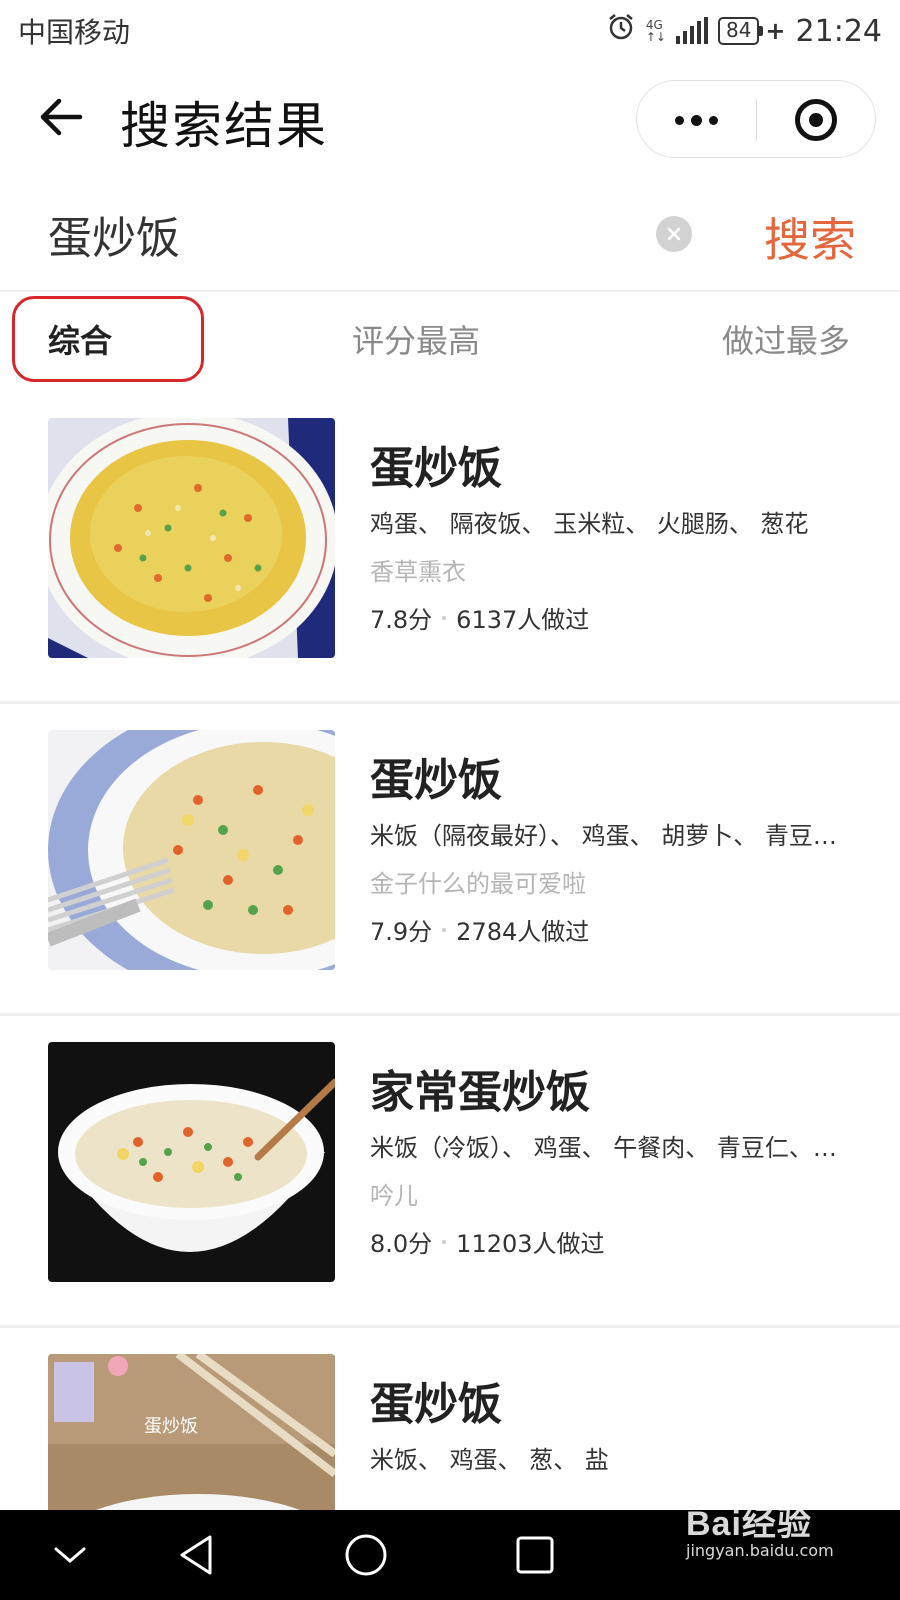  I want to click on collapse-chevron-icon, so click(70, 1555).